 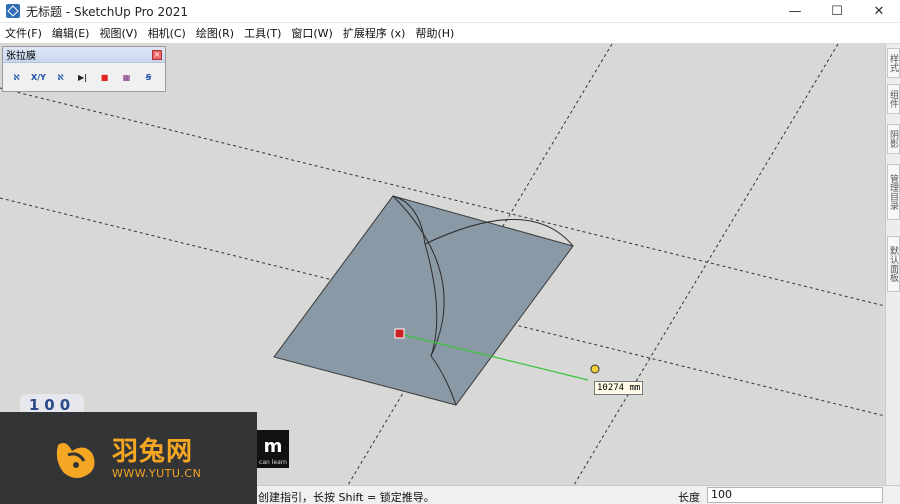 What do you see at coordinates (893, 63) in the screenshot?
I see `tray-tab-styles: 样式` at bounding box center [893, 63].